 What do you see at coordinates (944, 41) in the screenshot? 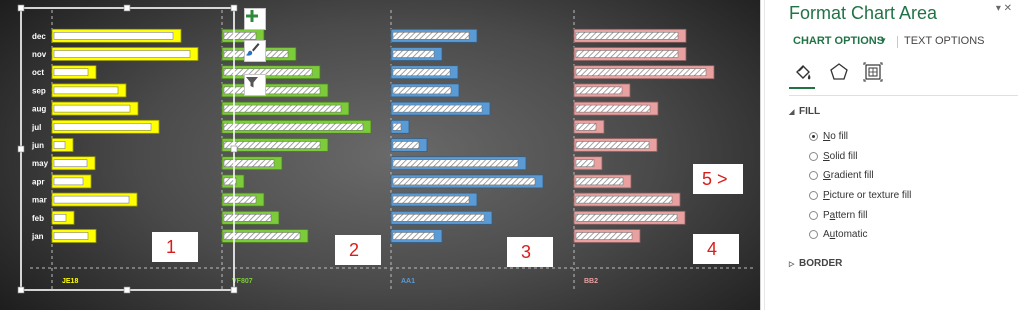
I see `tab-text-options: TEXT OPTIONS` at bounding box center [944, 41].